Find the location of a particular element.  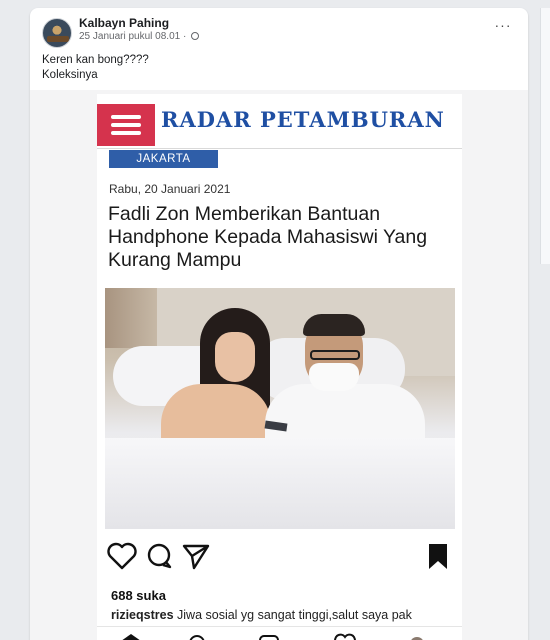

duvet is located at coordinates (280, 483).